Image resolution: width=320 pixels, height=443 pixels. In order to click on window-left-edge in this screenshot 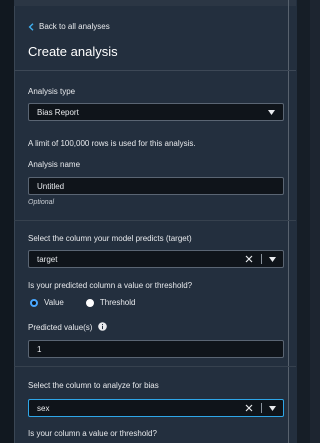, I will do `click(7, 221)`.